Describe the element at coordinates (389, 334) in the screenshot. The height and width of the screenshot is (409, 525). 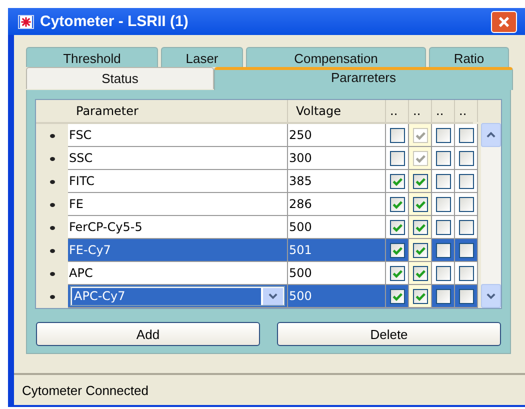
I see `action-button: Delete` at that location.